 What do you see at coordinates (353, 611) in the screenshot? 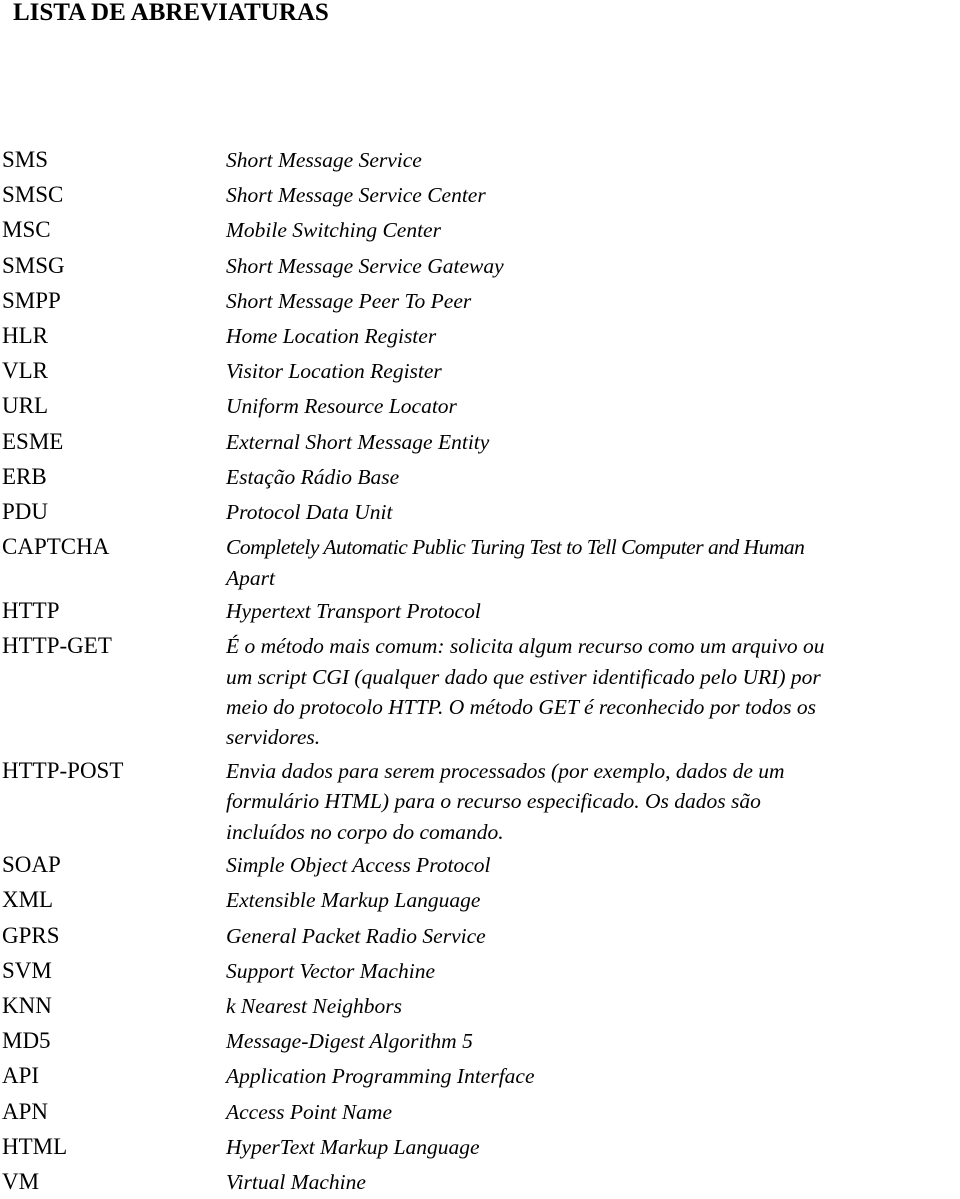
I see `definition: Hypertext Transport Protocol` at bounding box center [353, 611].